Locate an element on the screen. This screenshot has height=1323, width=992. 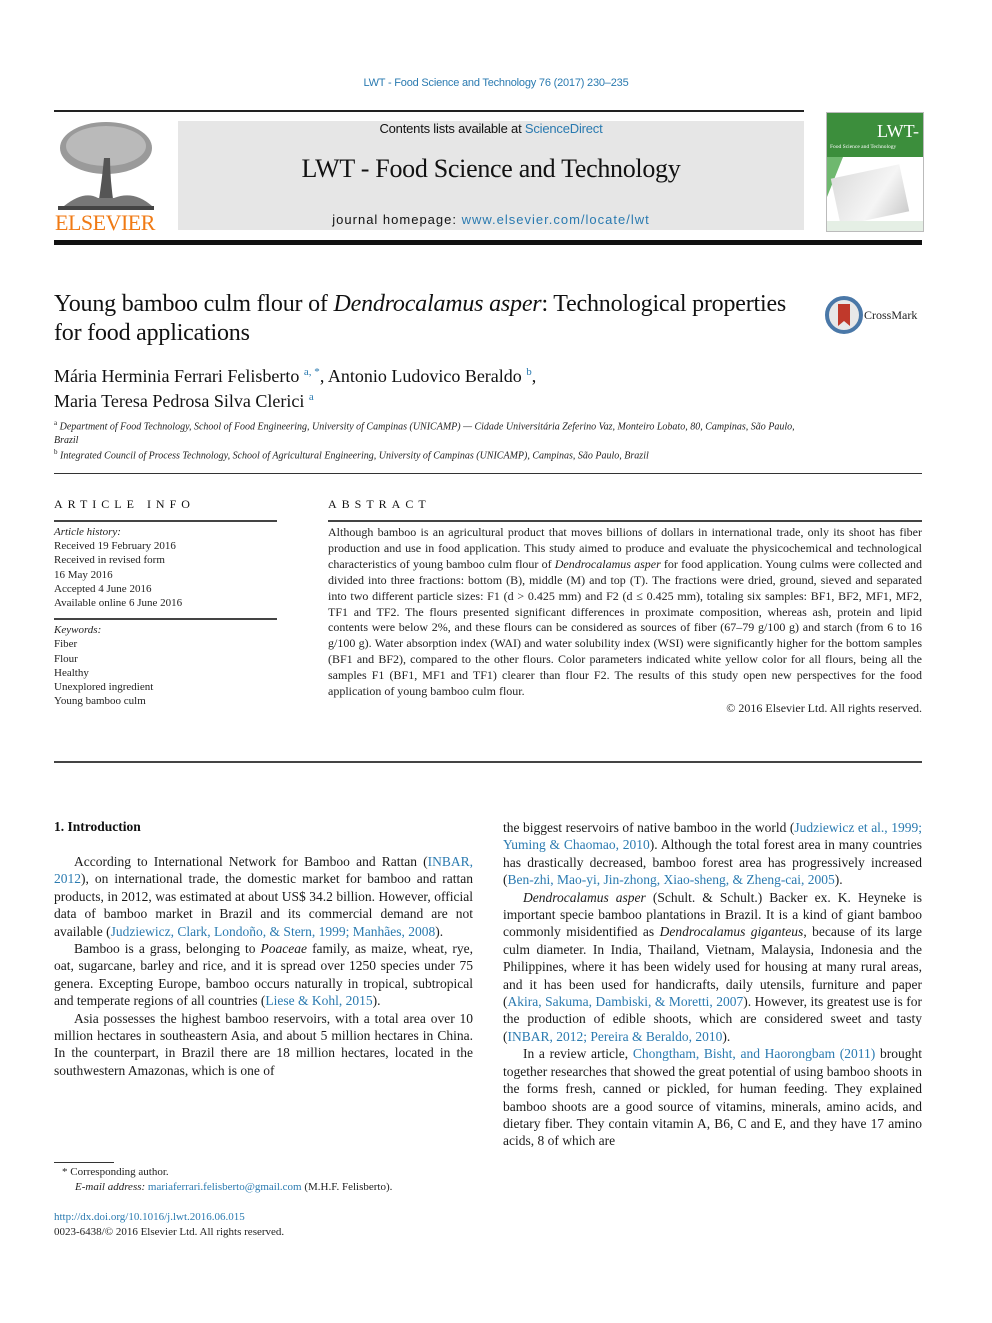
article-info-heading: ARTICLE INFO is located at coordinates (124, 504).